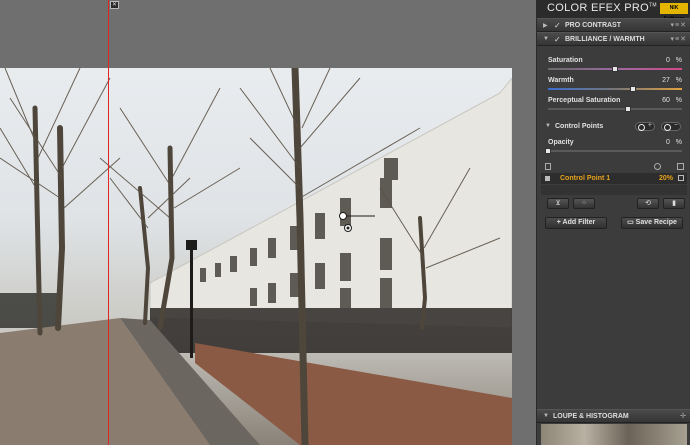  What do you see at coordinates (674, 203) in the screenshot?
I see `delete-button: ▮` at bounding box center [674, 203].